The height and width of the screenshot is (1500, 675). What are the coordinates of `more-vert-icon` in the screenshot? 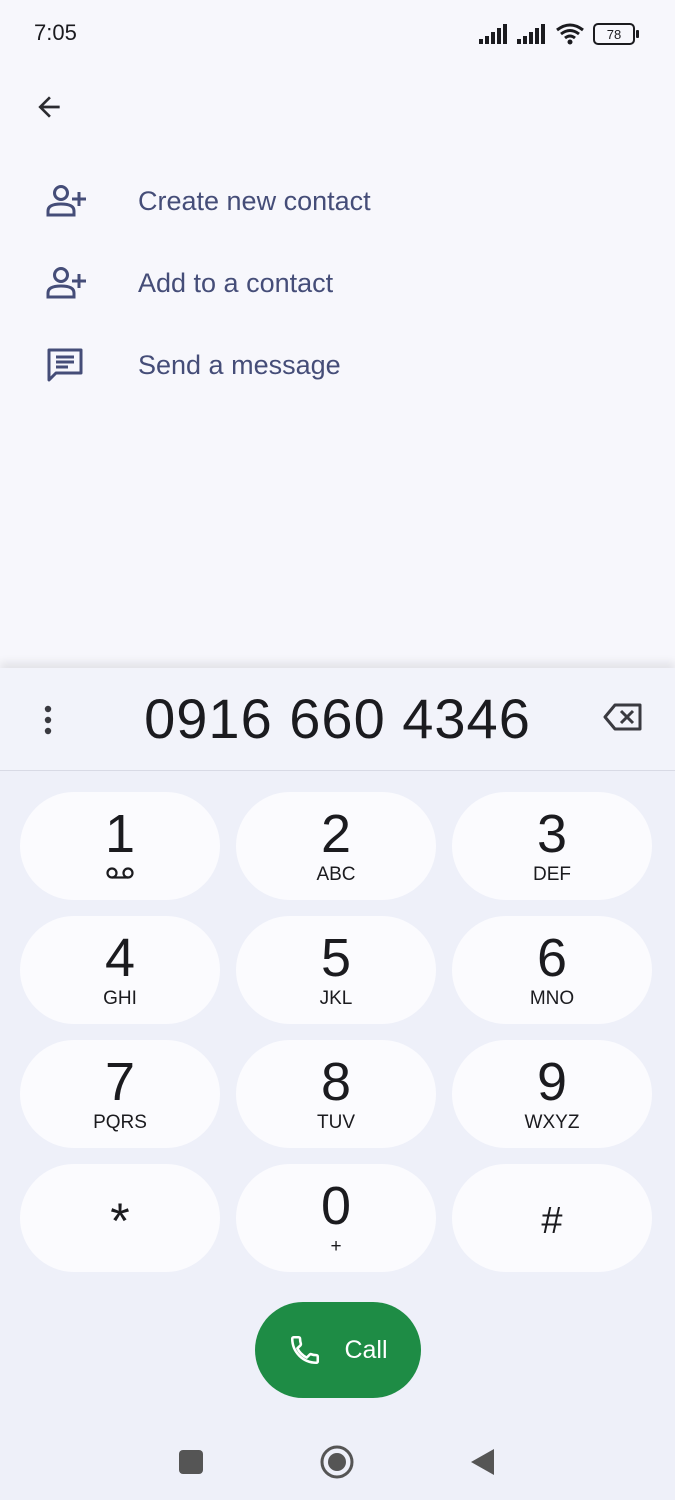 It's located at (48, 720).